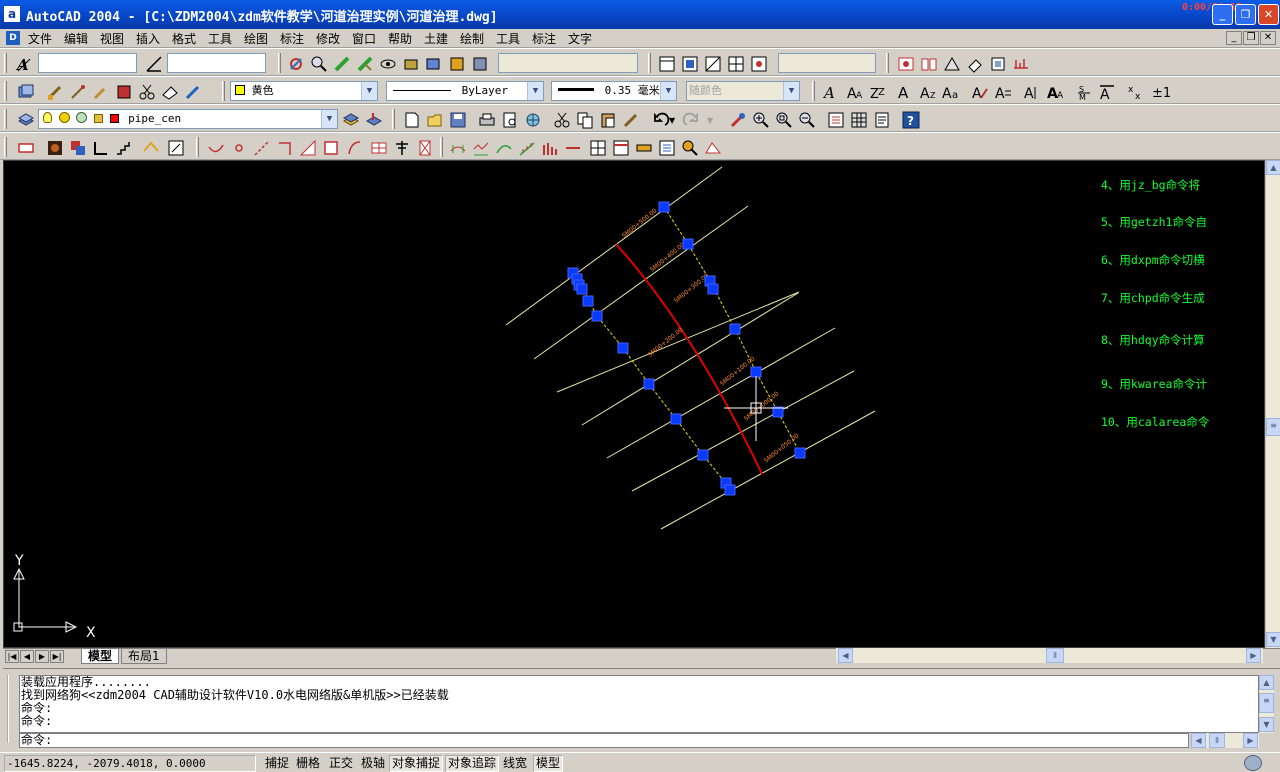 The height and width of the screenshot is (772, 1280). I want to click on section-icon, so click(150, 147).